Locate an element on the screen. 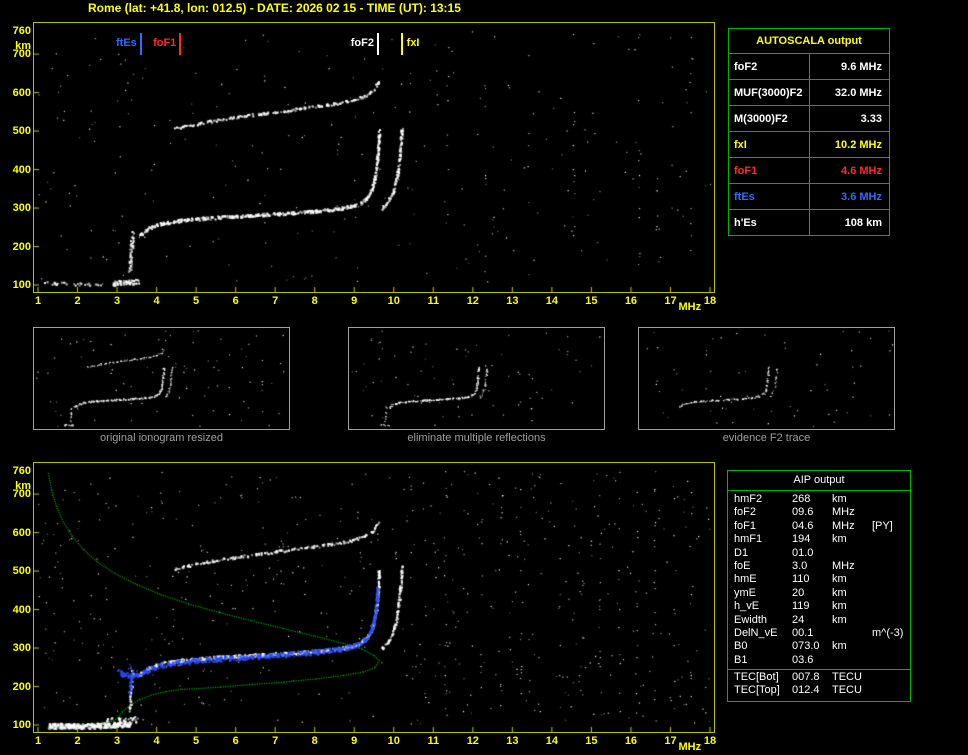  autoscala-row: fxI 10.2 MHz is located at coordinates (809, 144).